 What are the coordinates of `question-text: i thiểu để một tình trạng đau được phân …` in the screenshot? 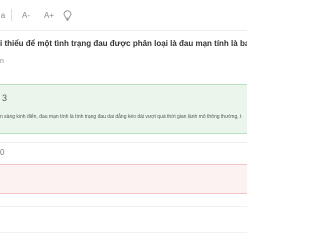 It's located at (123, 43).